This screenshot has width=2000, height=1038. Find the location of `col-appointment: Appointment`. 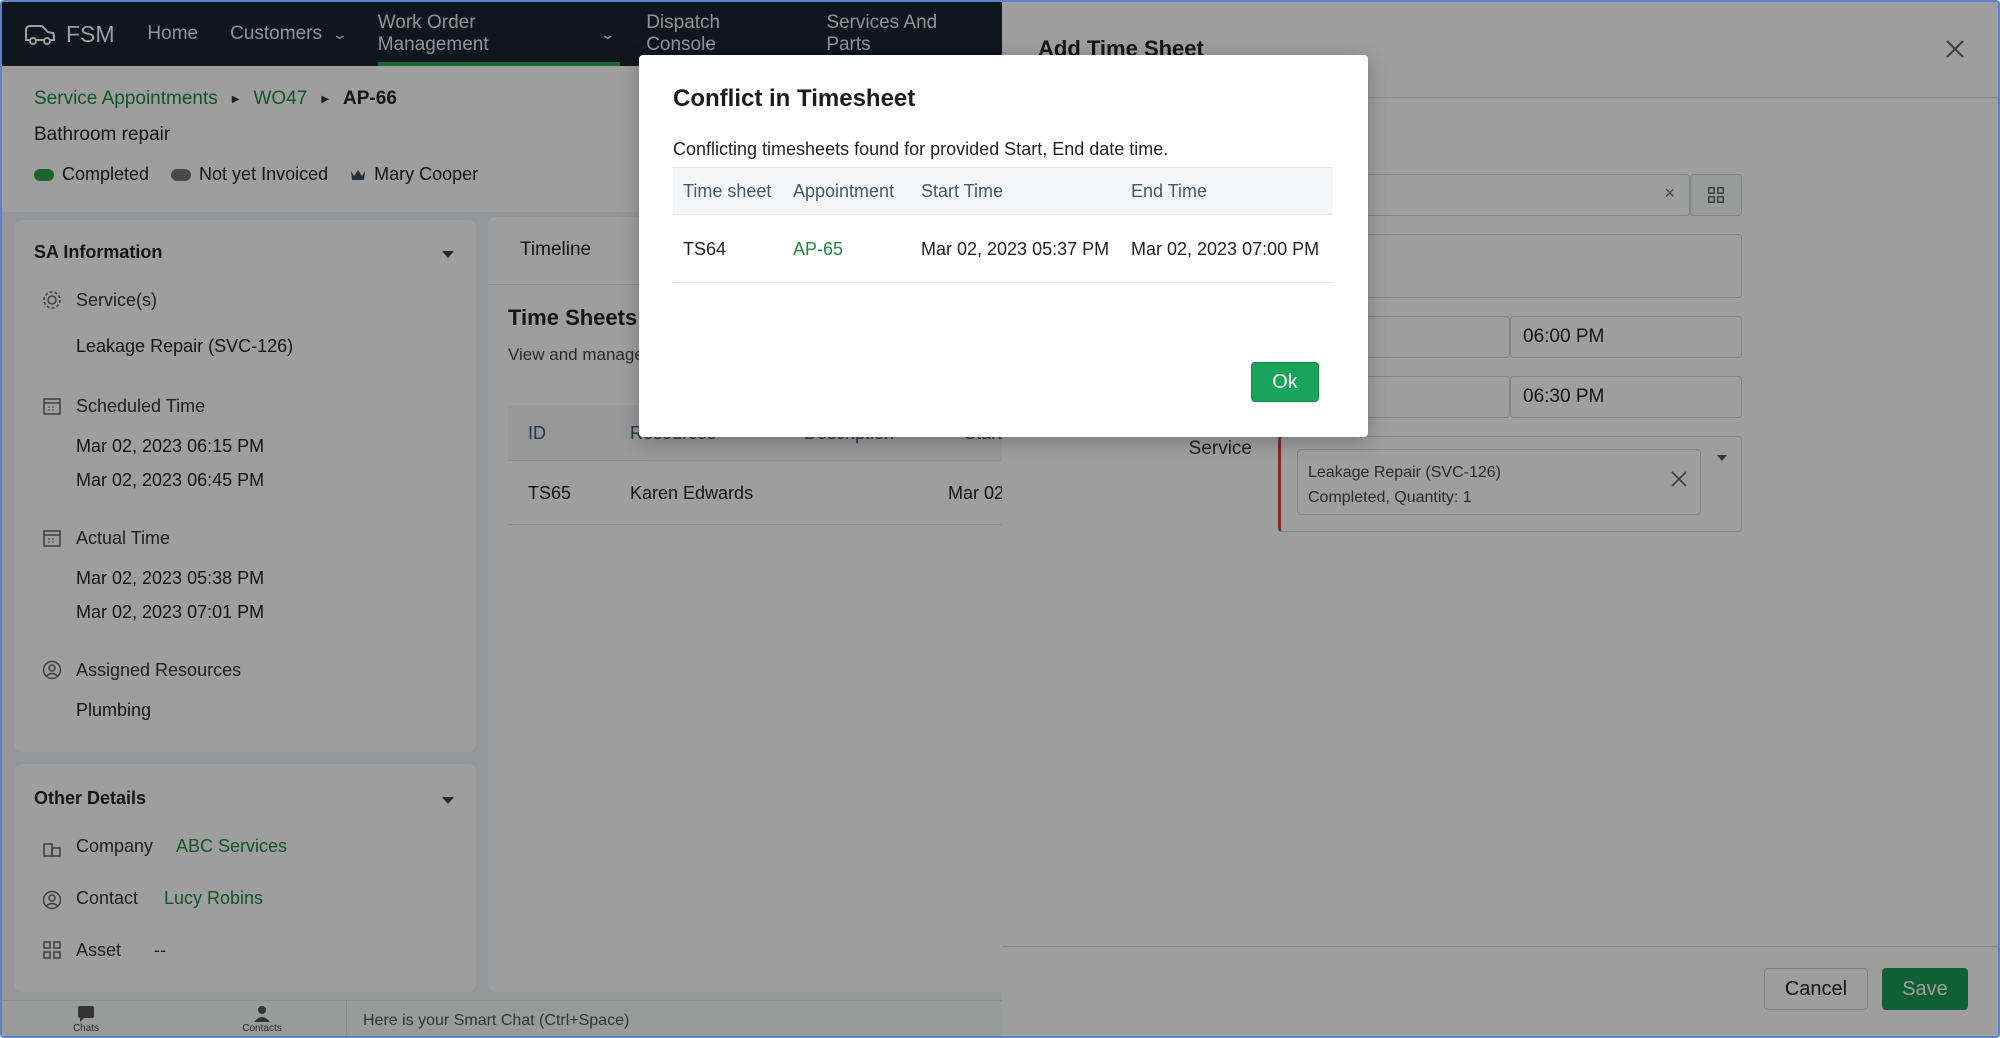

col-appointment: Appointment is located at coordinates (847, 191).